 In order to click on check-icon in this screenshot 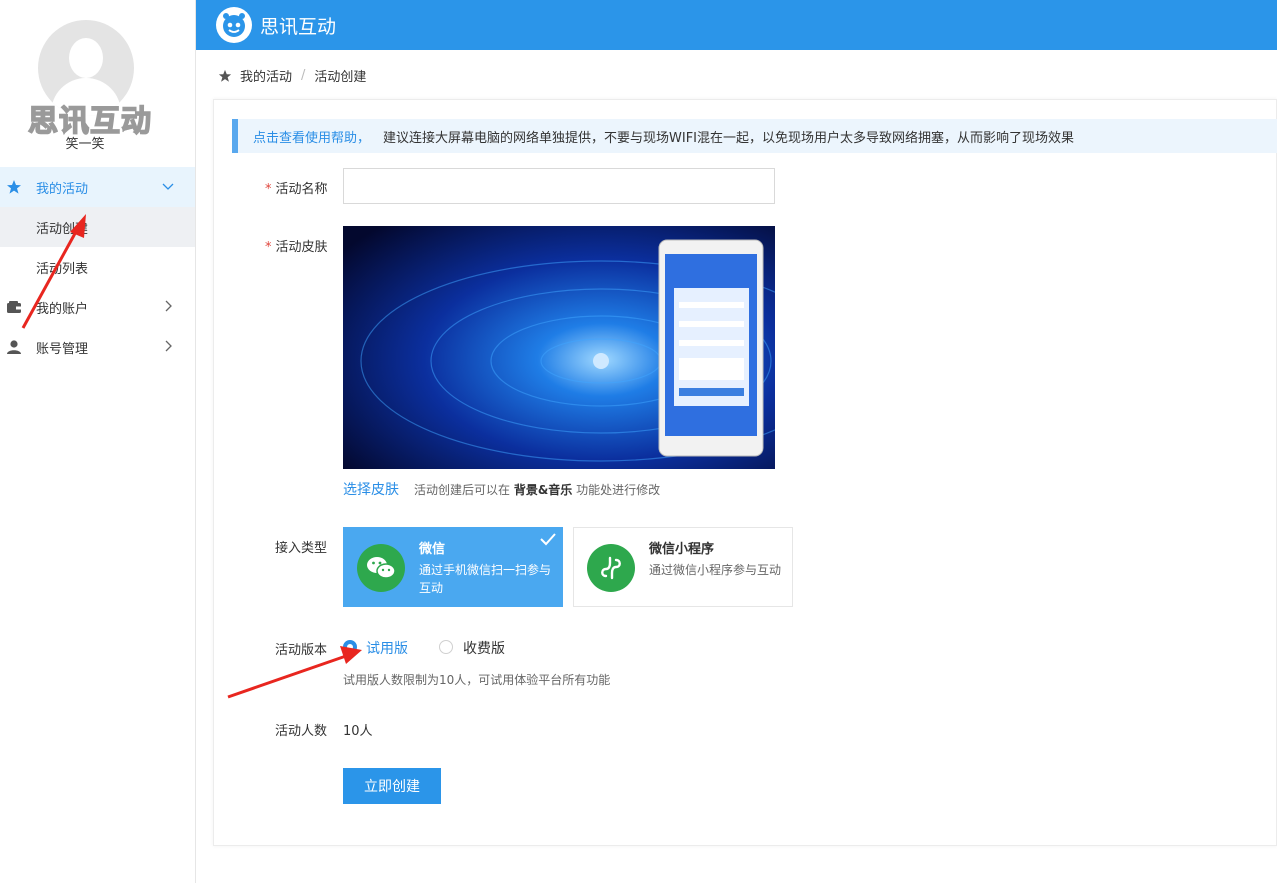, I will do `click(548, 539)`.